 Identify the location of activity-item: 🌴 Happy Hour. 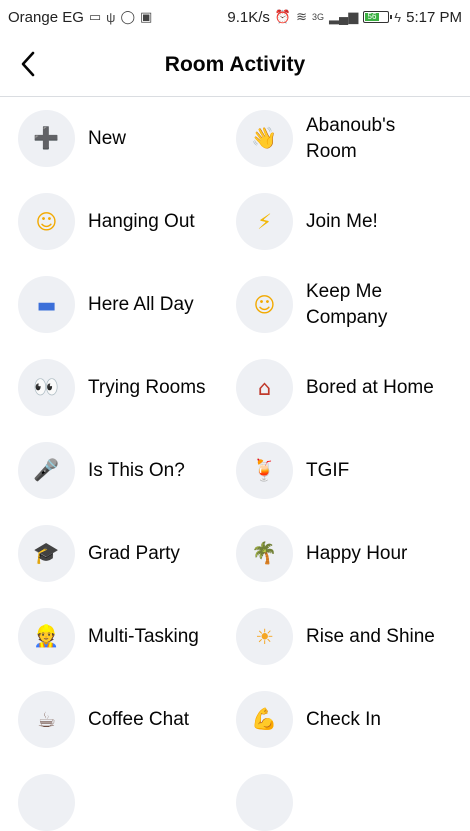
(345, 553).